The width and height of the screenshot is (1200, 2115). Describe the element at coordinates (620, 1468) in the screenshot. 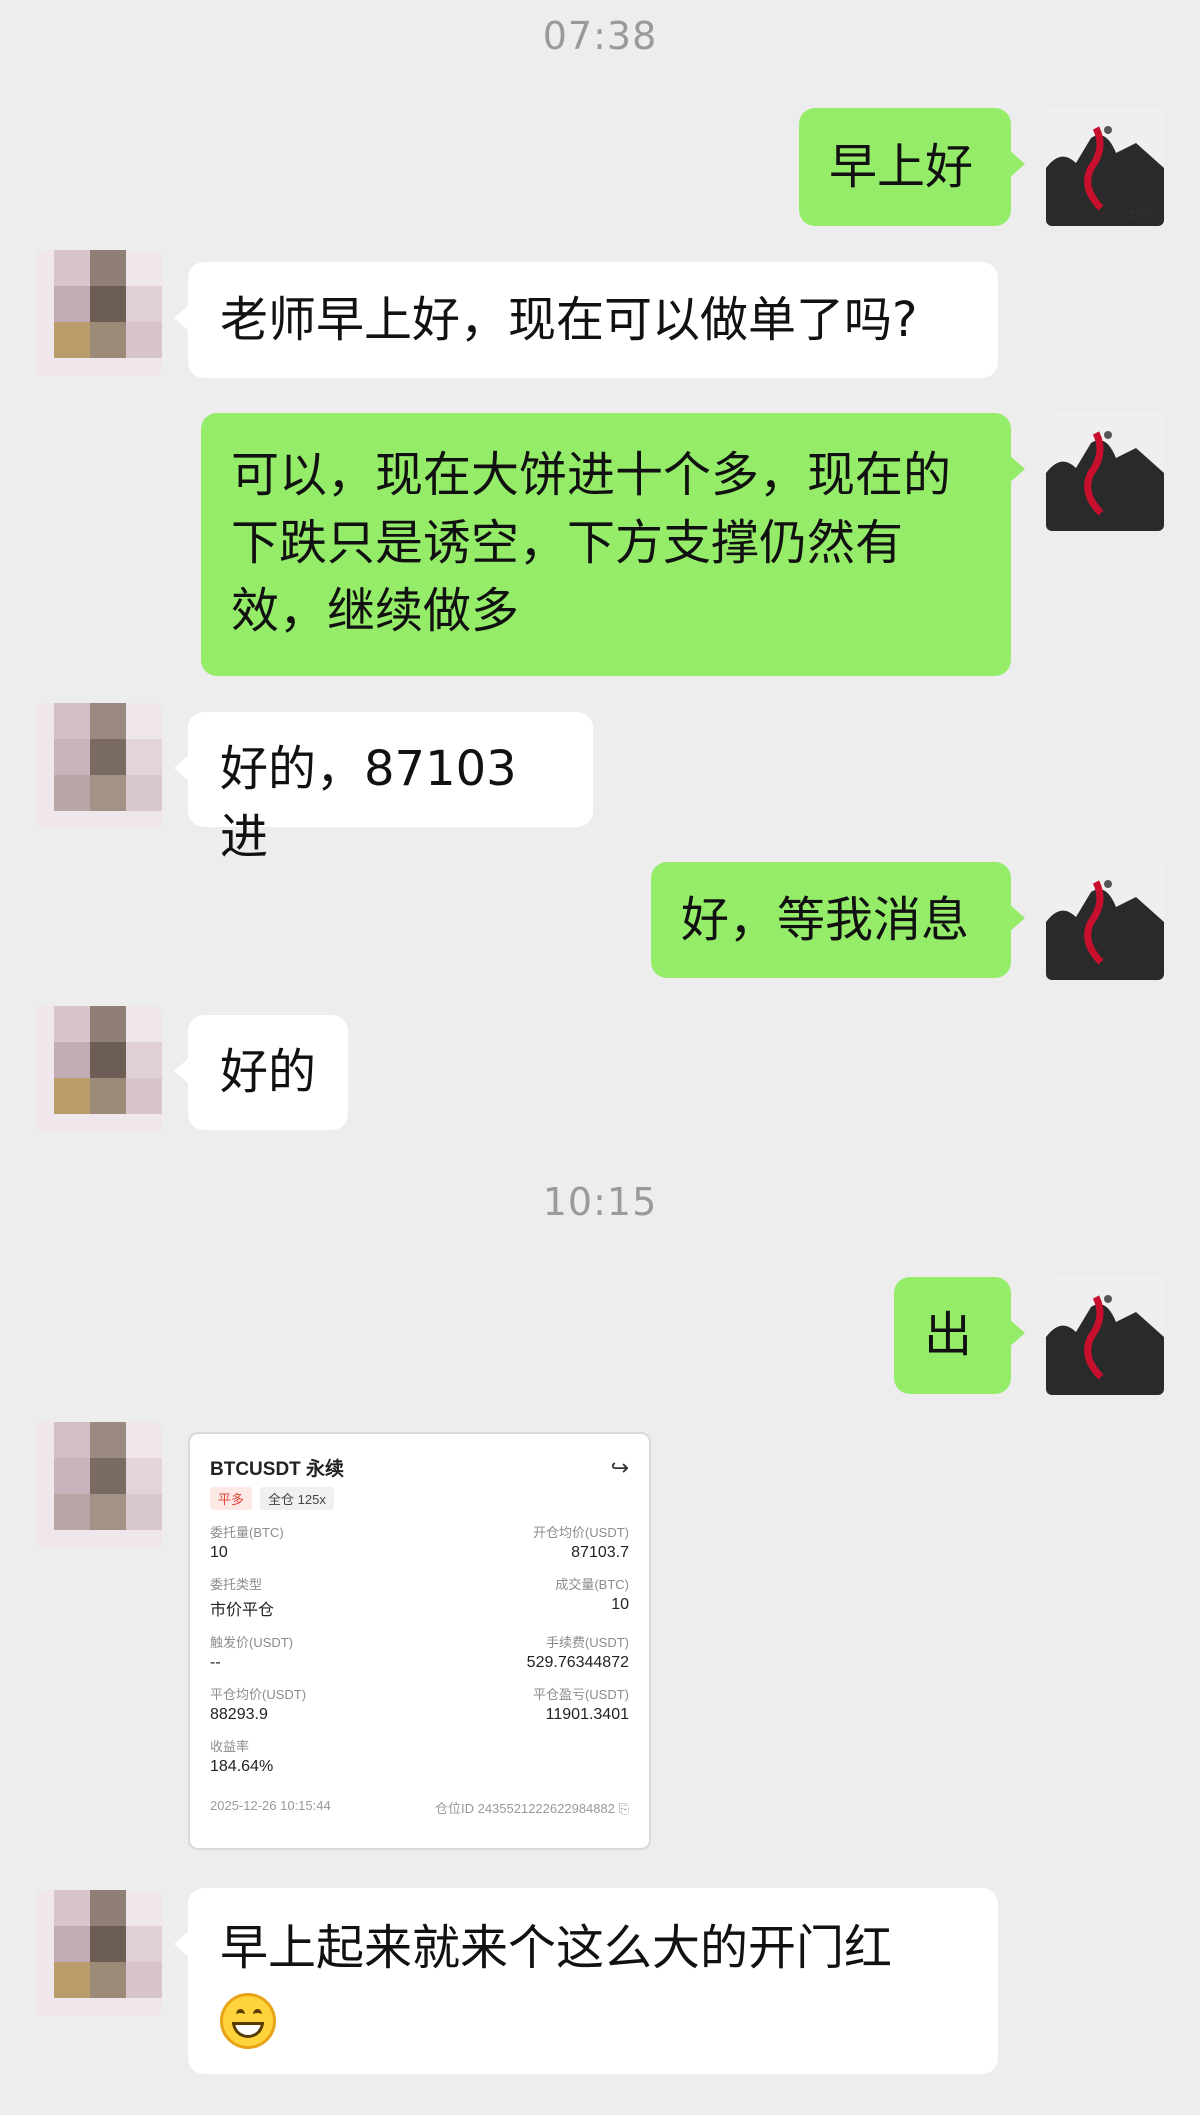

I see `share-icon: ↪` at that location.